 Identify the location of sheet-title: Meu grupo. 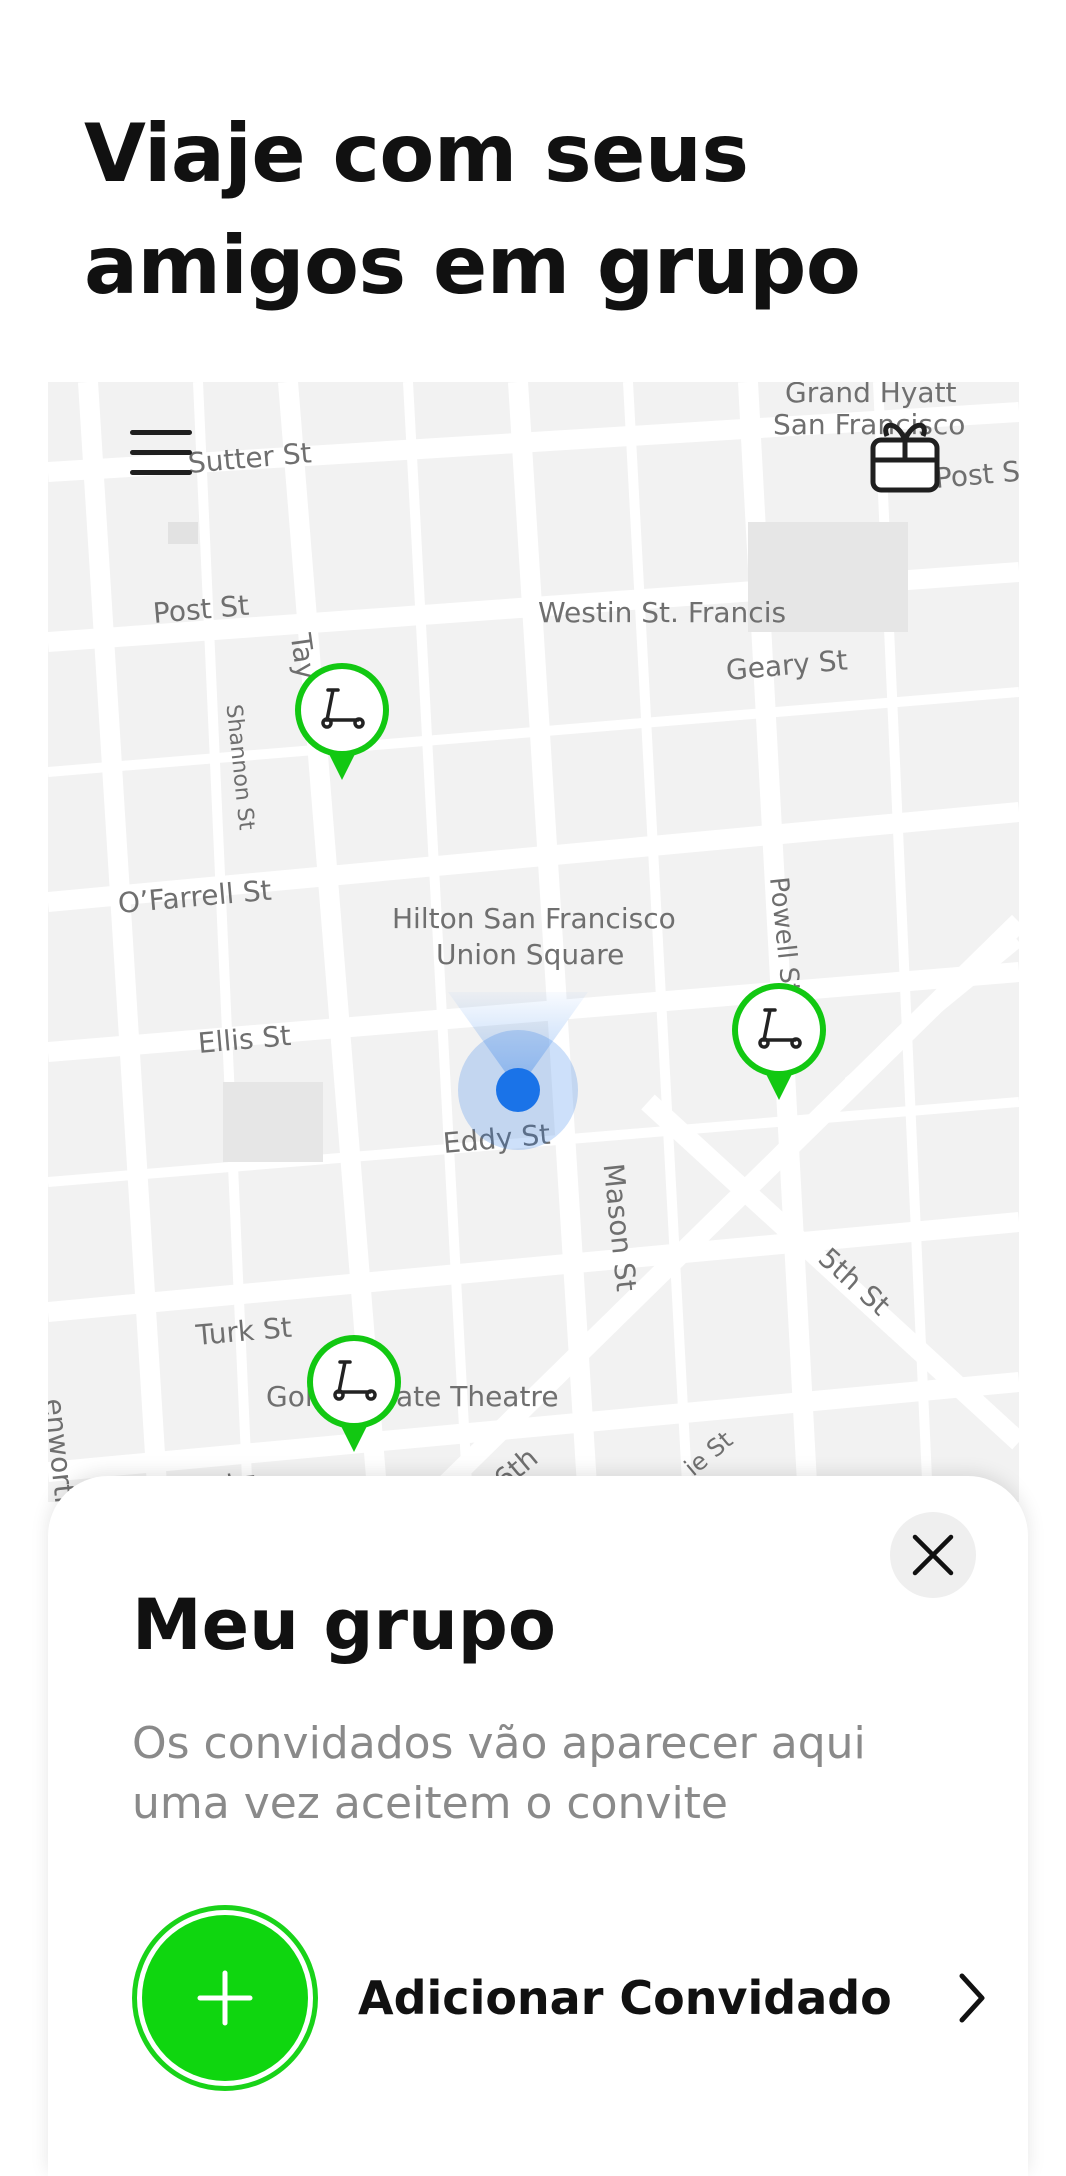
(344, 1625).